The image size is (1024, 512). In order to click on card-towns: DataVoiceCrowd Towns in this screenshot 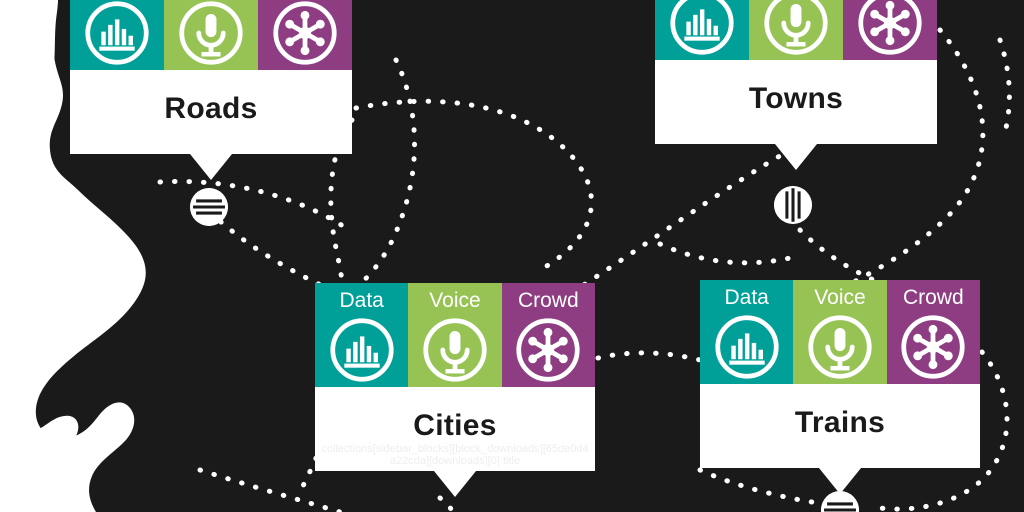, I will do `click(796, 85)`.